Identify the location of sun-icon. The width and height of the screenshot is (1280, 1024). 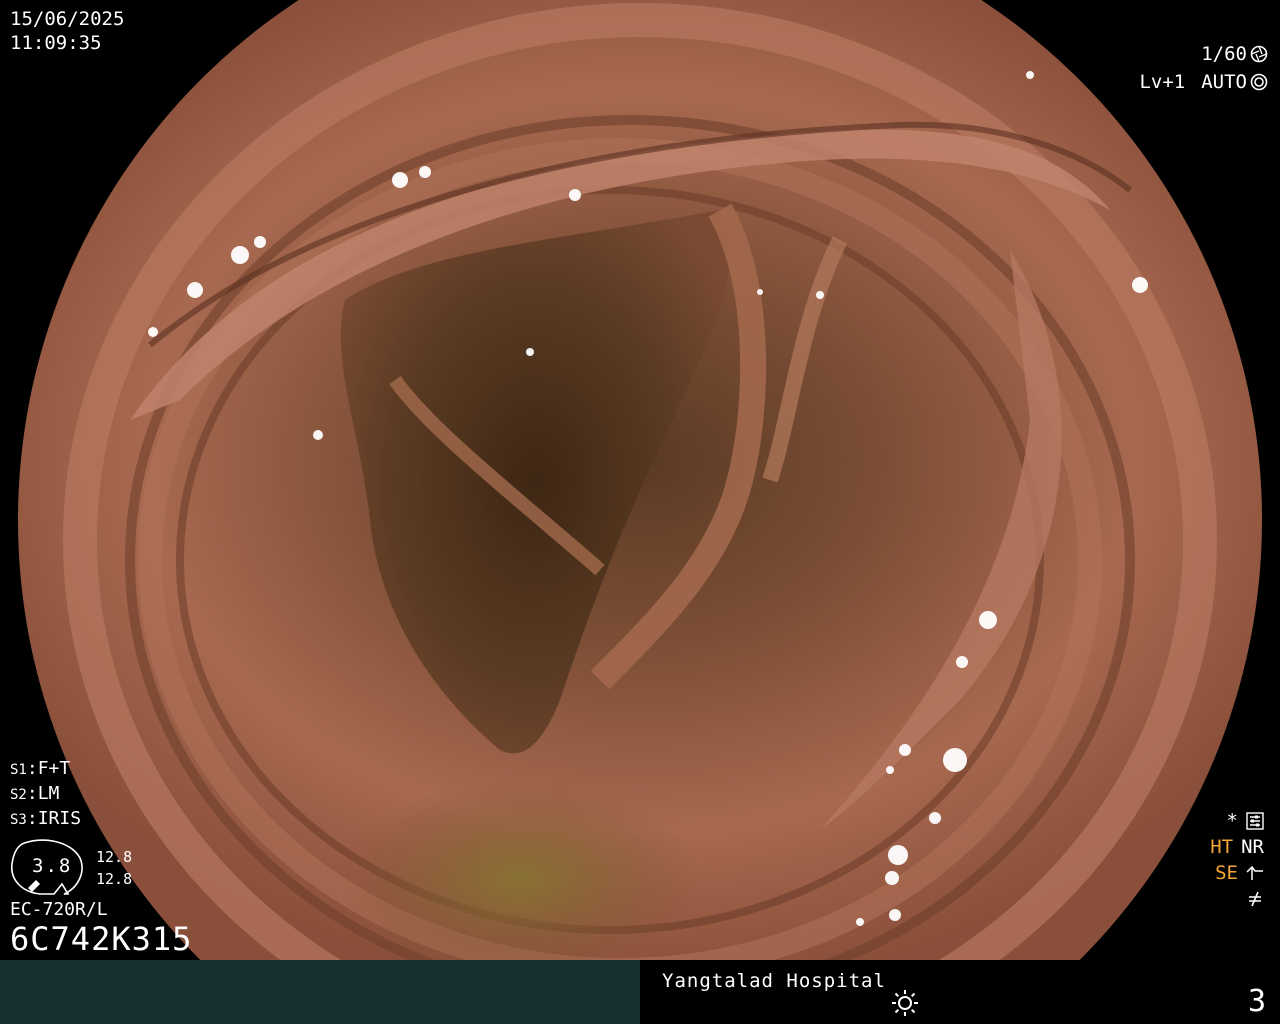
(905, 1003).